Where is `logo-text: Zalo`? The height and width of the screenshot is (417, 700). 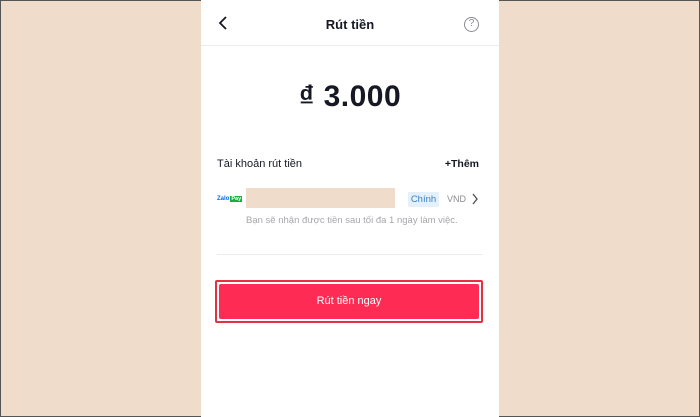 logo-text: Zalo is located at coordinates (223, 199).